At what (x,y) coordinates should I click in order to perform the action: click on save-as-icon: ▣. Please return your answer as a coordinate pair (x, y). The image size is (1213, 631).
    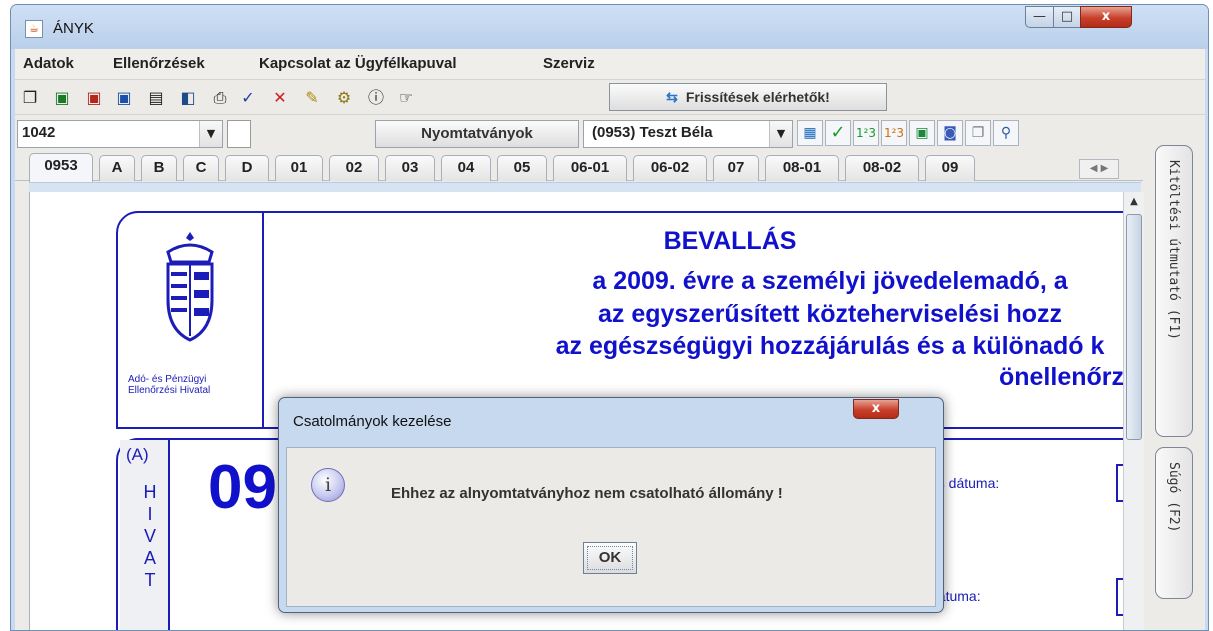
    Looking at the image, I should click on (124, 98).